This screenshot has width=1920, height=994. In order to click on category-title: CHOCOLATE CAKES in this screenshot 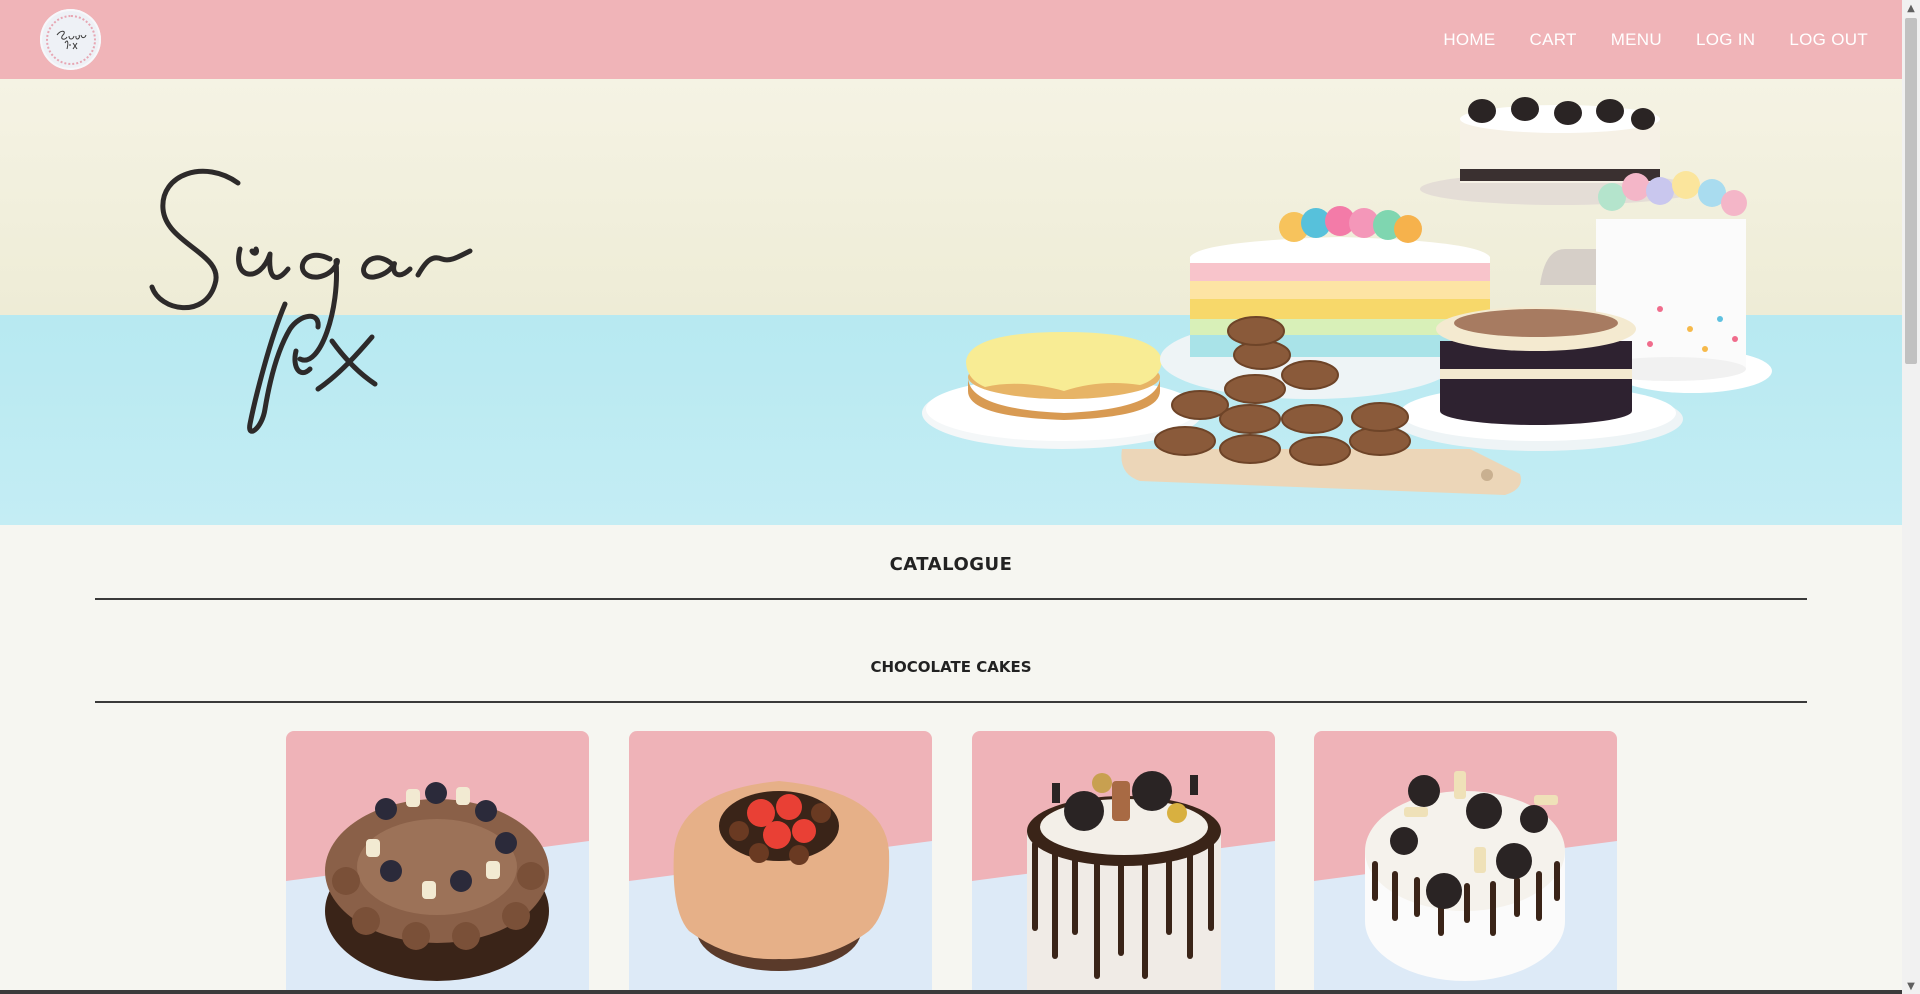, I will do `click(951, 667)`.